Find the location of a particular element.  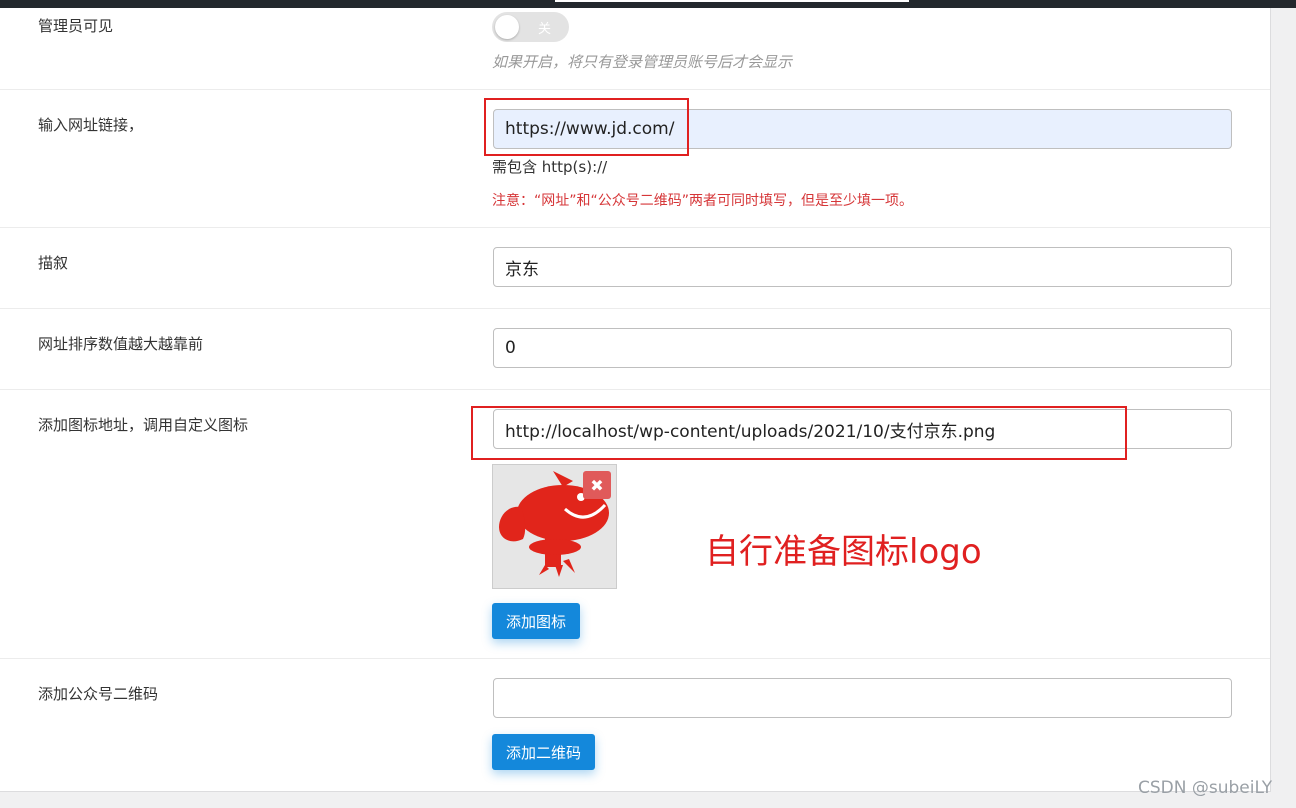

watermark: CSDN @subeiLY is located at coordinates (1205, 788).